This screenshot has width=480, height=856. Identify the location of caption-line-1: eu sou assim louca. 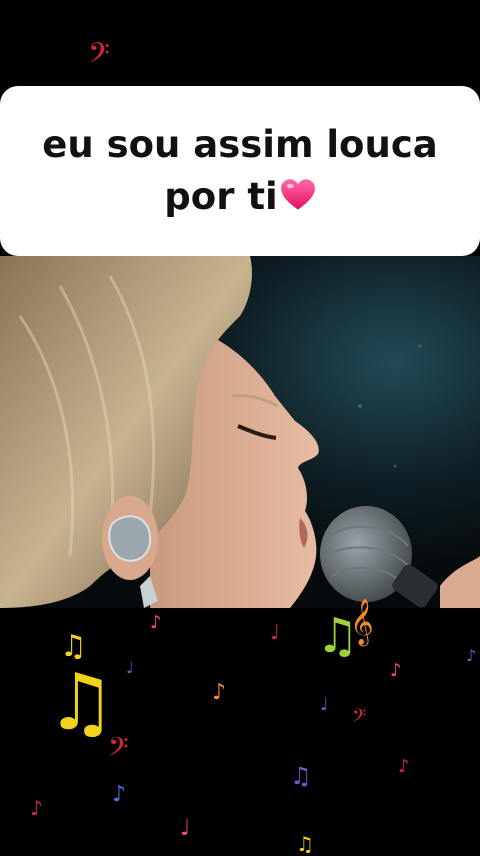
(240, 144).